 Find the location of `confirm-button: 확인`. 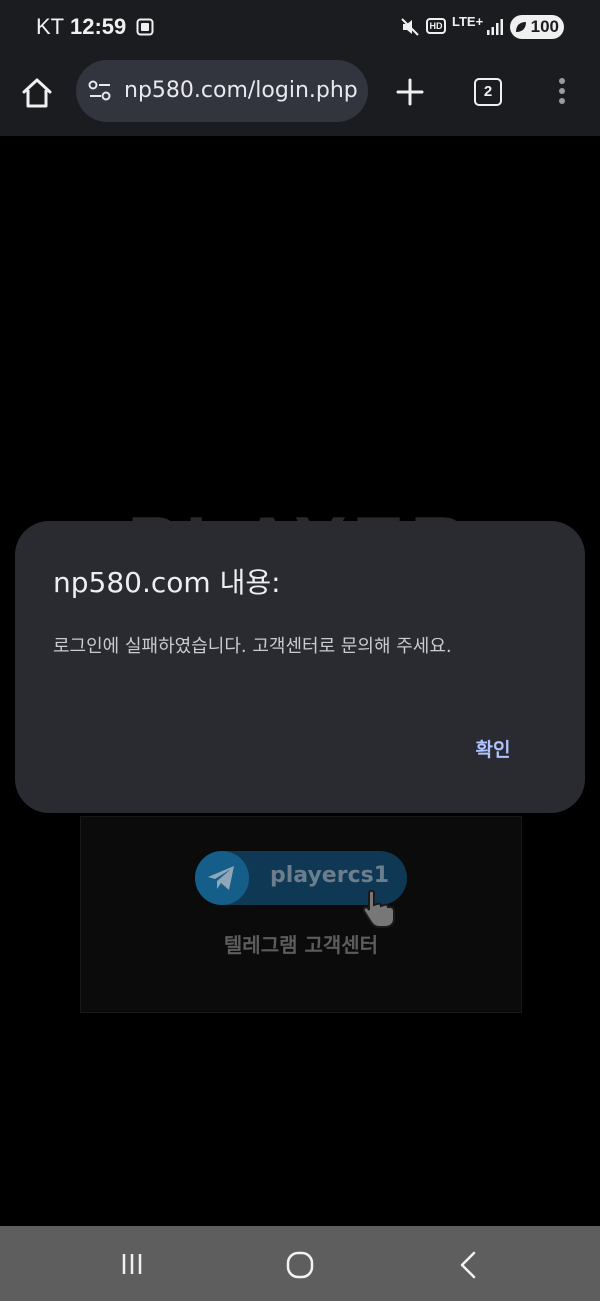

confirm-button: 확인 is located at coordinates (493, 750).